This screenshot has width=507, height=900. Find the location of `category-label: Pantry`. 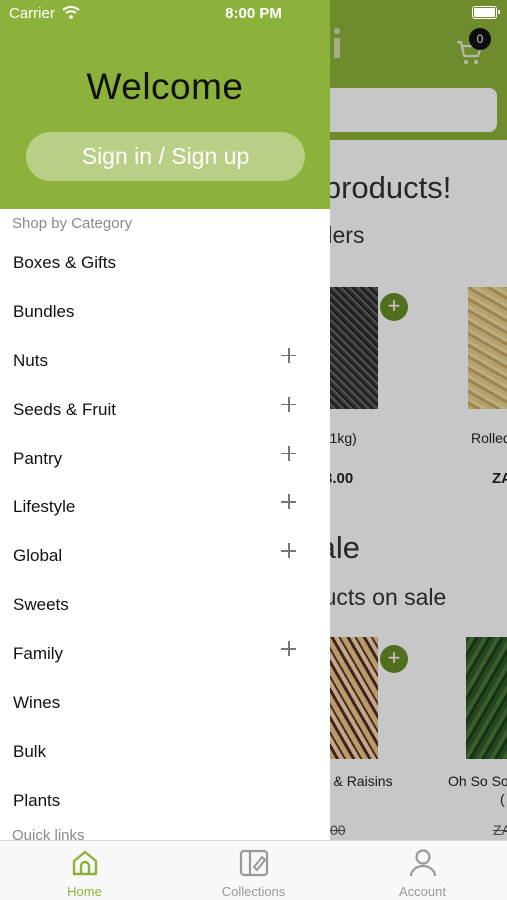

category-label: Pantry is located at coordinates (38, 458).